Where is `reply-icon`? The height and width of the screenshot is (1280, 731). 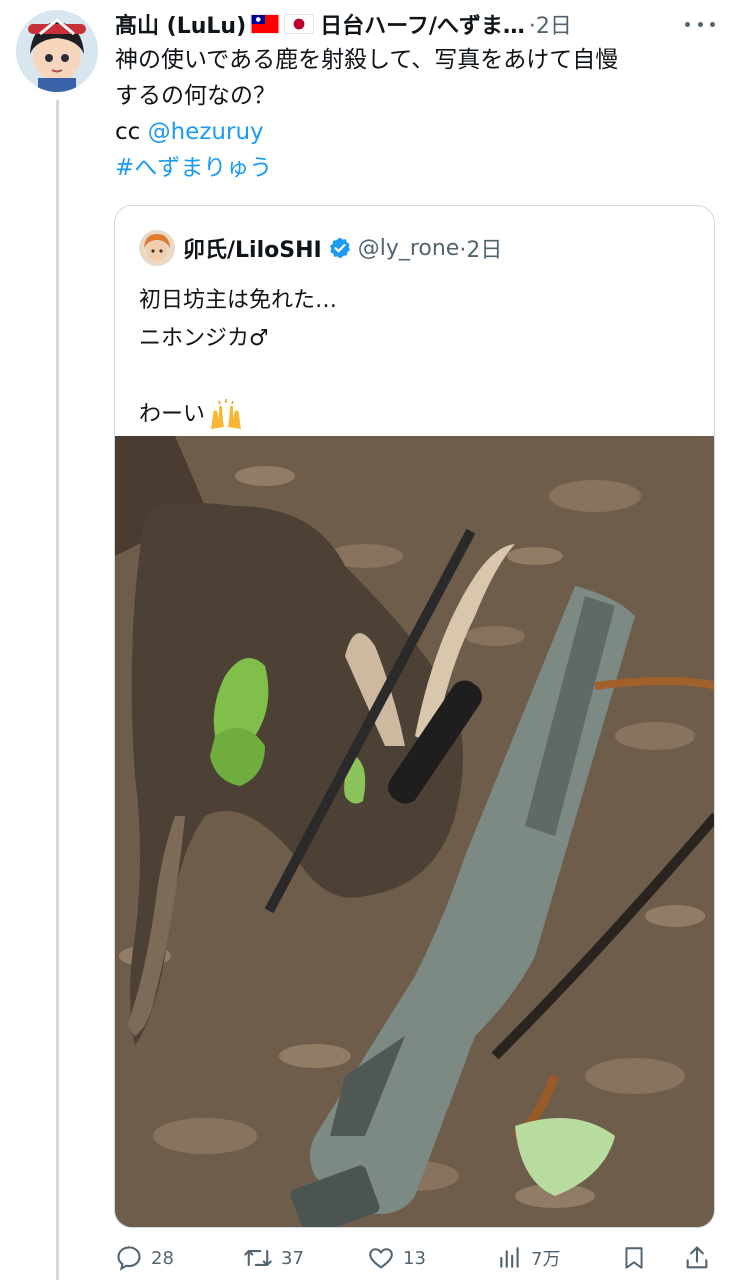 reply-icon is located at coordinates (129, 1258).